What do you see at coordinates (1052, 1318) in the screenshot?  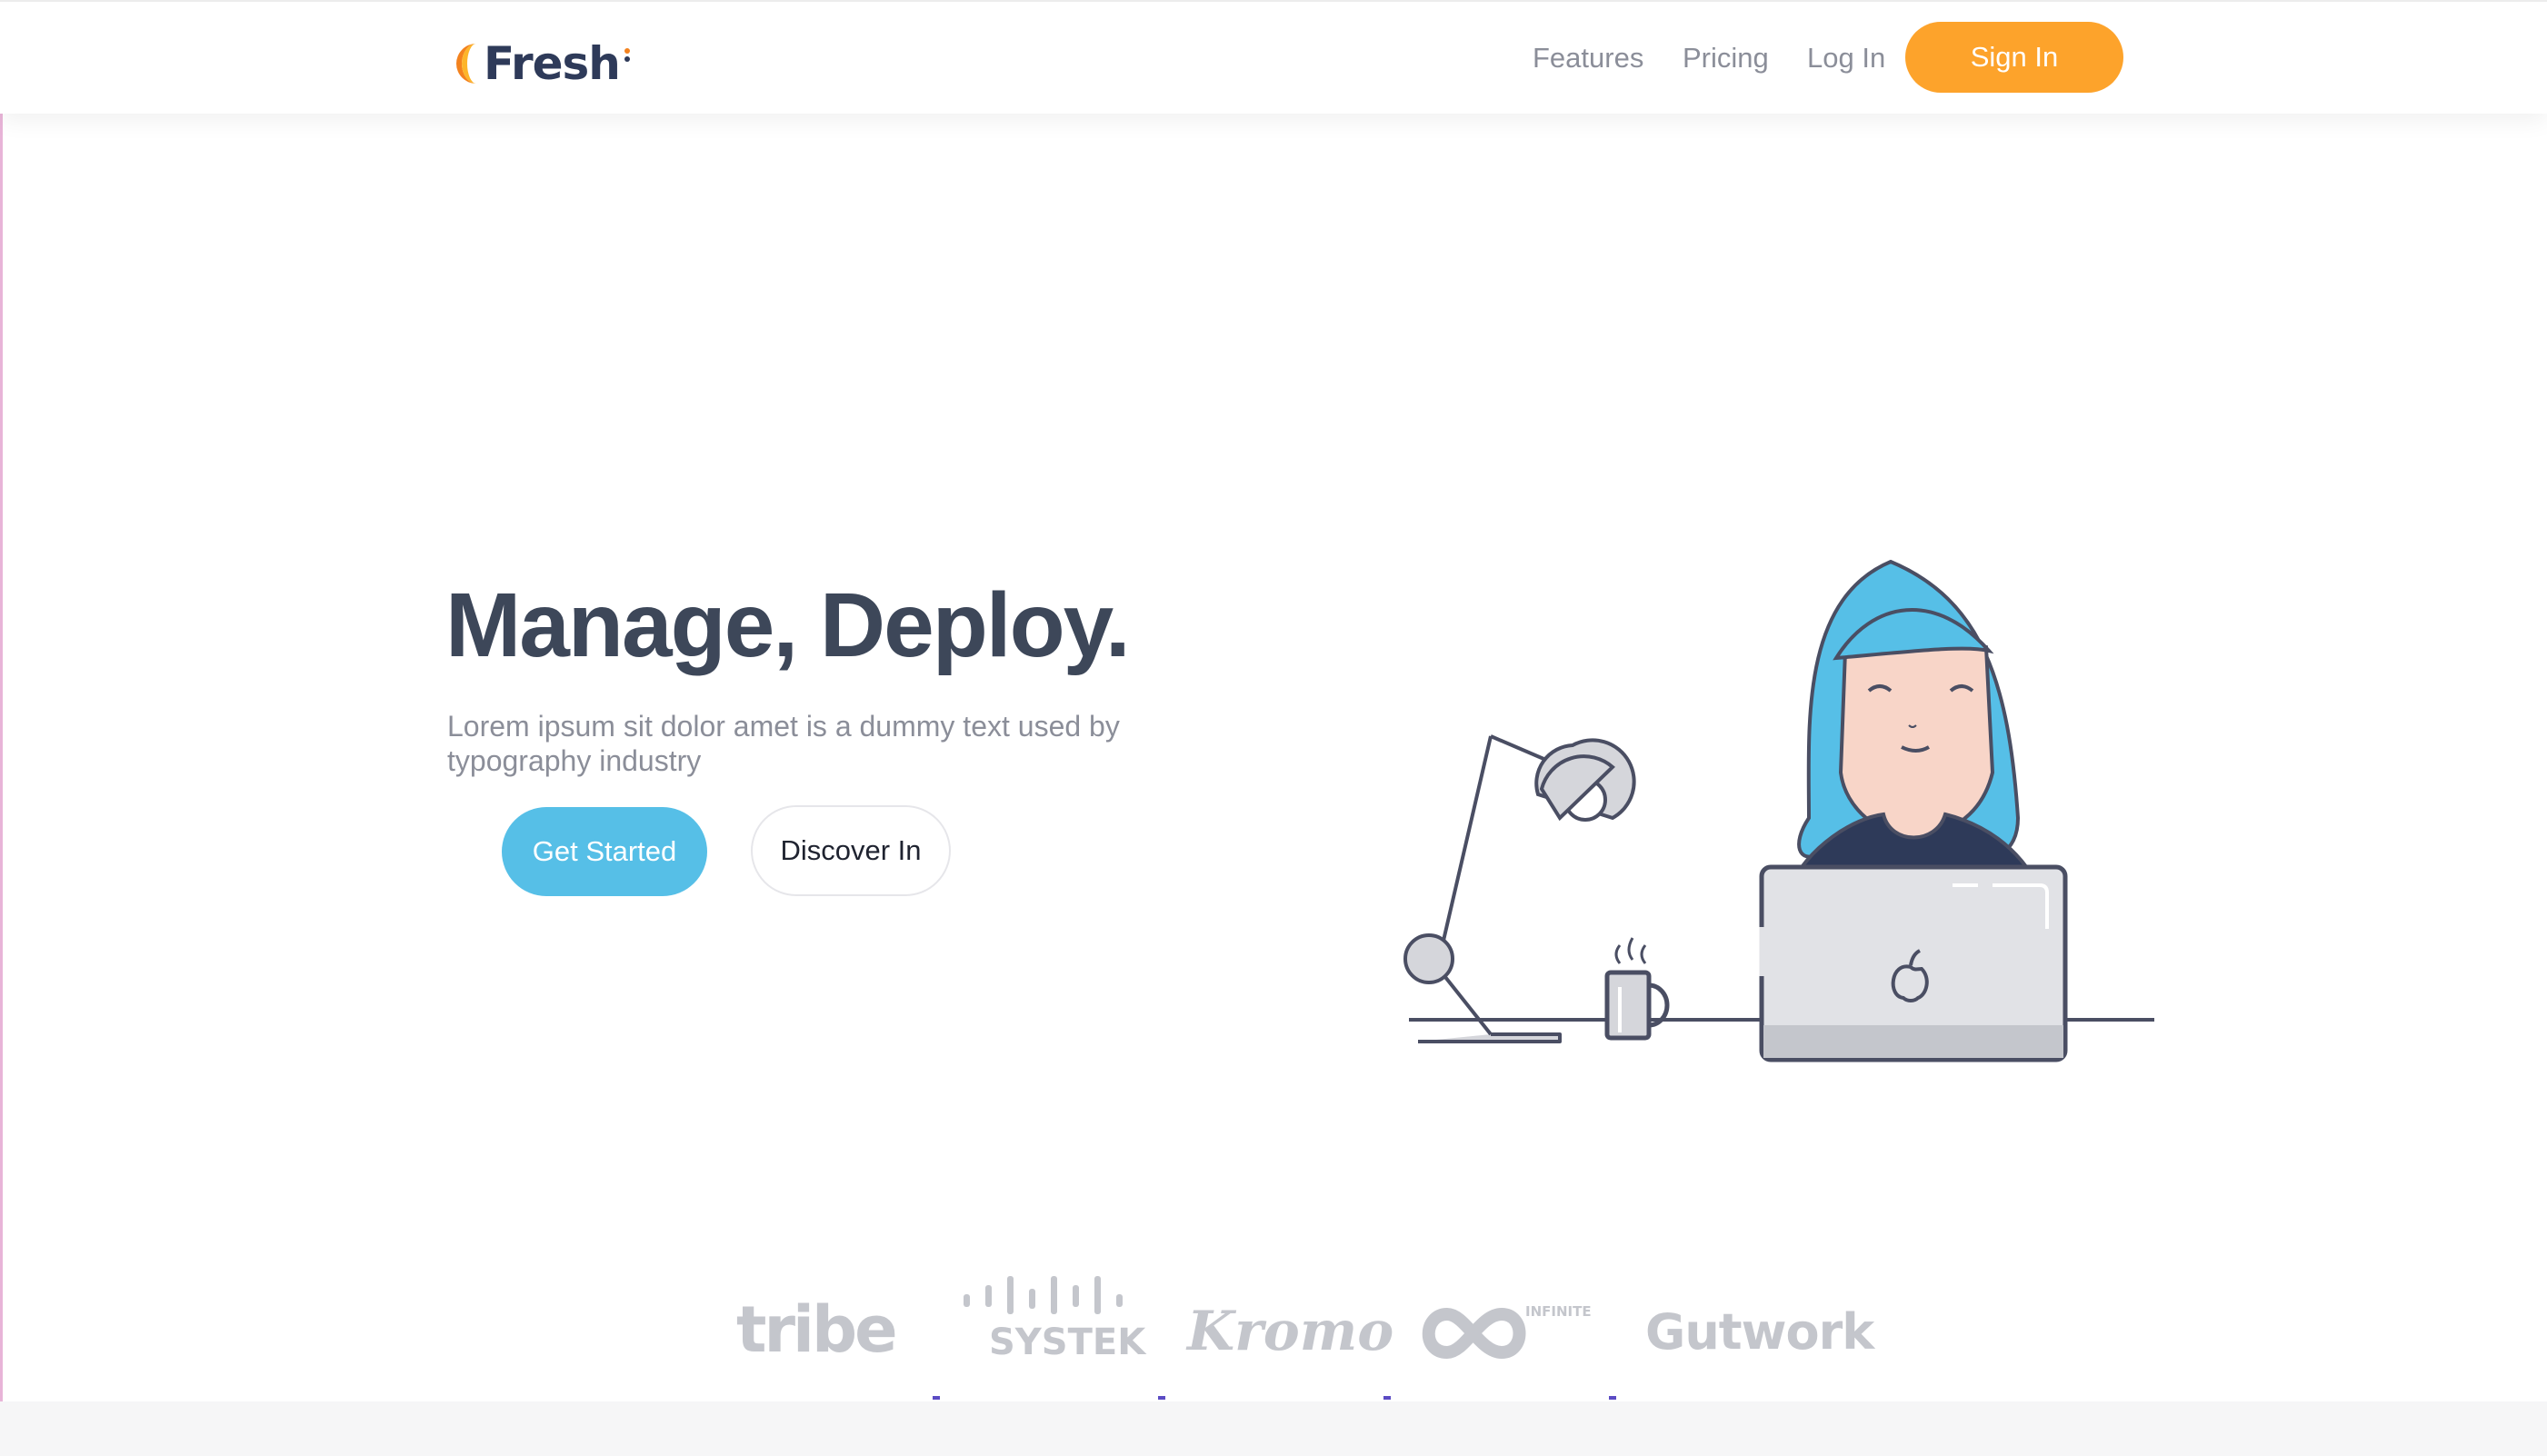 I see `client-logo-systek: SYSTEK` at bounding box center [1052, 1318].